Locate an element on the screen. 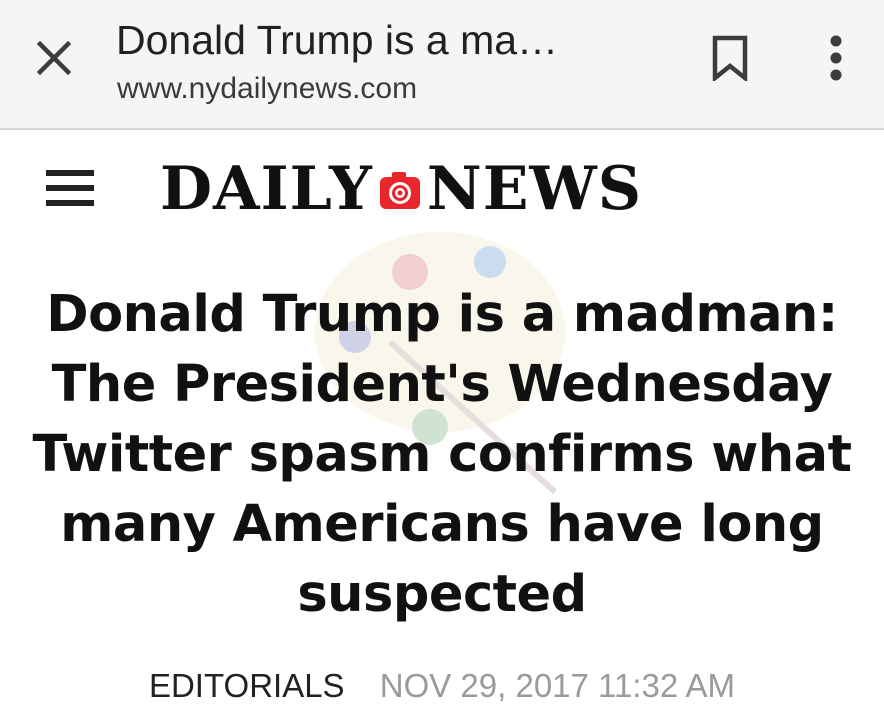 This screenshot has width=884, height=724. publish-date: NOV 29, 2017 11:32 AM is located at coordinates (557, 685).